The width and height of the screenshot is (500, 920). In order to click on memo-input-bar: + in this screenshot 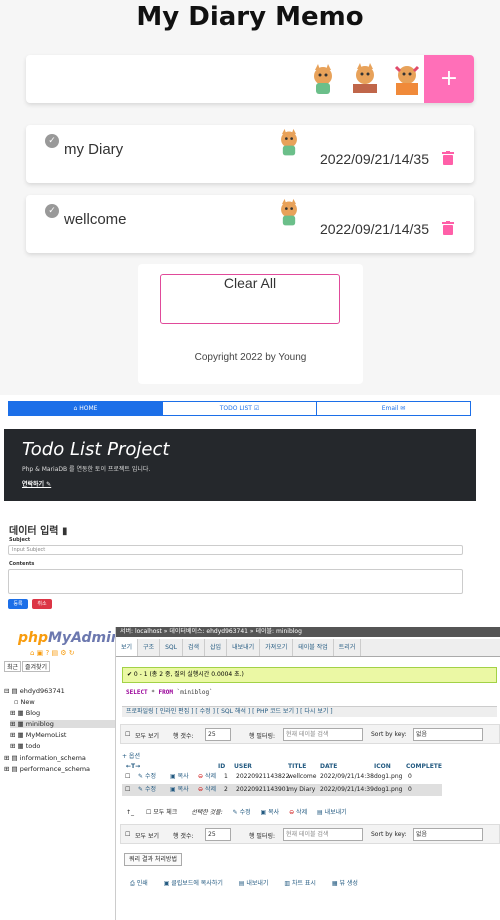, I will do `click(250, 79)`.